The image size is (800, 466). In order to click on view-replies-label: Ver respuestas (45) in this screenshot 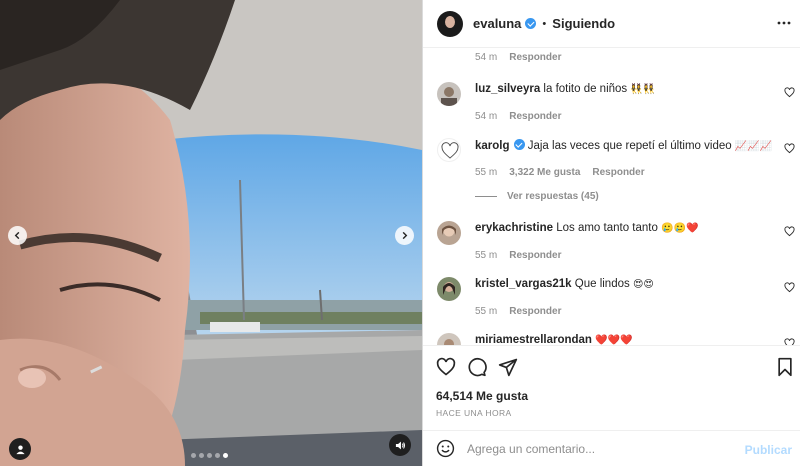, I will do `click(553, 196)`.